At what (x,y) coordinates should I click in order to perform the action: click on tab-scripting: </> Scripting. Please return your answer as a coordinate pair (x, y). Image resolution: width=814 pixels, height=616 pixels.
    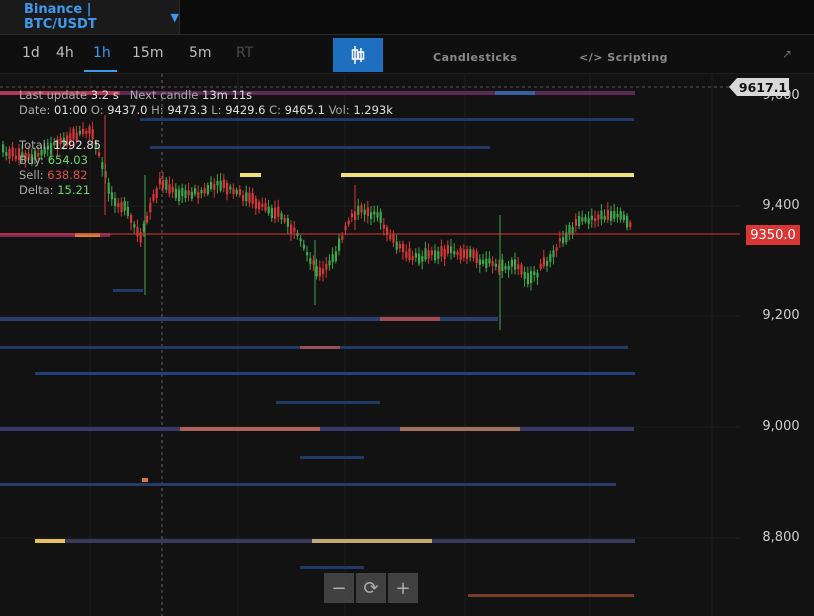
    Looking at the image, I should click on (623, 57).